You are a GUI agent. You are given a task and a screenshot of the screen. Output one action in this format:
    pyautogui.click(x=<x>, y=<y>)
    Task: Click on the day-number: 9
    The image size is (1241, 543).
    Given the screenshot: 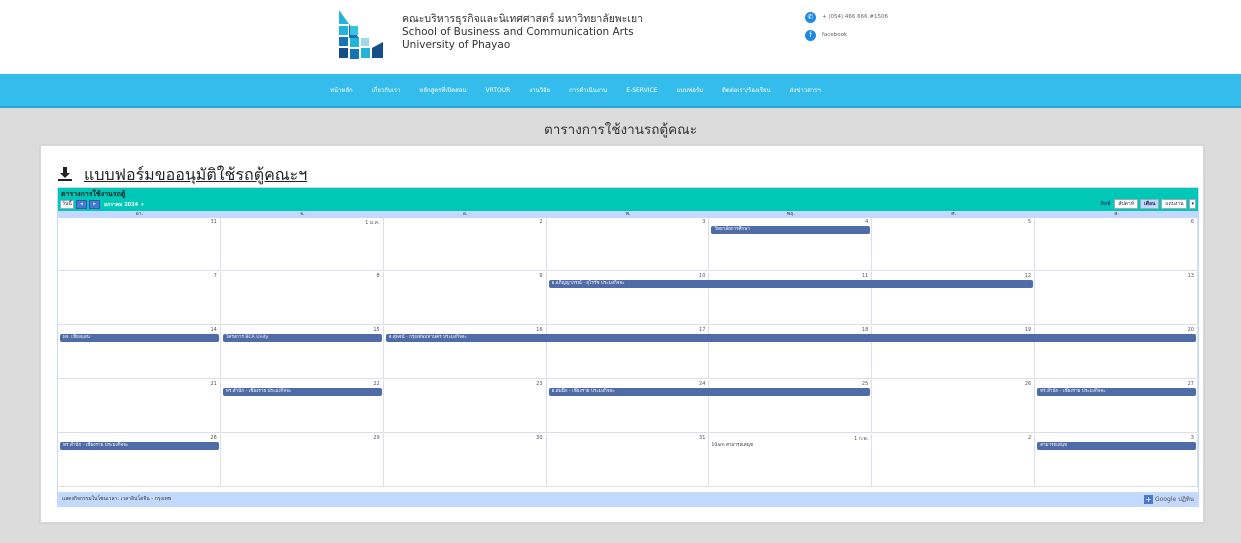 What is the action you would take?
    pyautogui.click(x=541, y=276)
    